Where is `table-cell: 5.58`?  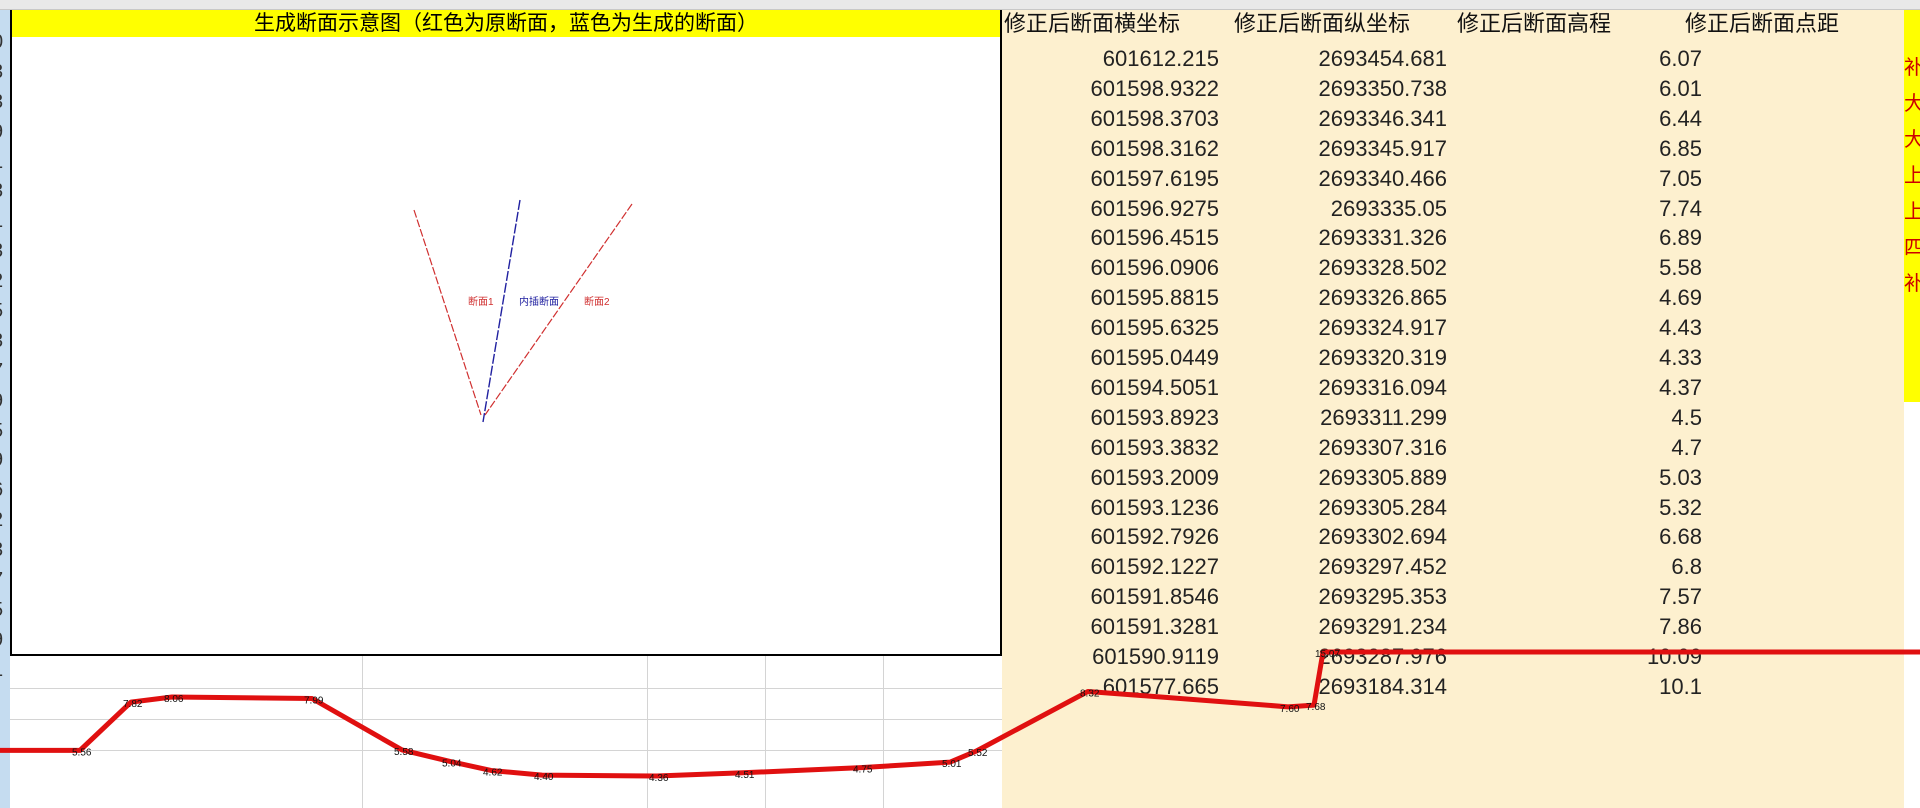
table-cell: 5.58 is located at coordinates (1602, 268).